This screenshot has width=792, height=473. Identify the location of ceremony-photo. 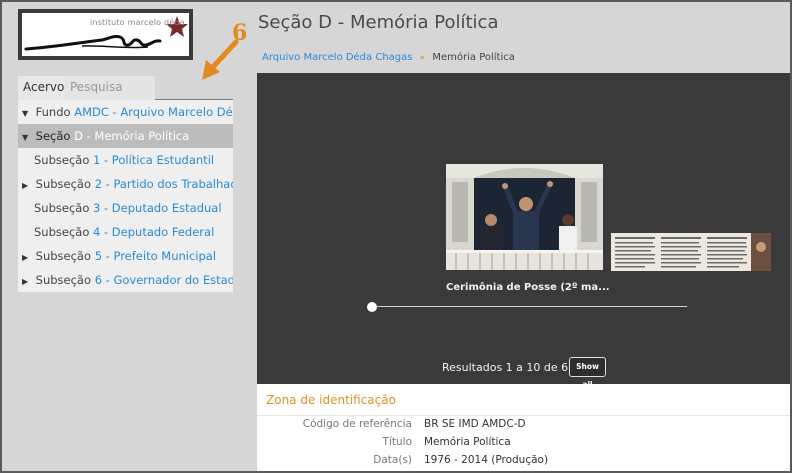
(524, 217).